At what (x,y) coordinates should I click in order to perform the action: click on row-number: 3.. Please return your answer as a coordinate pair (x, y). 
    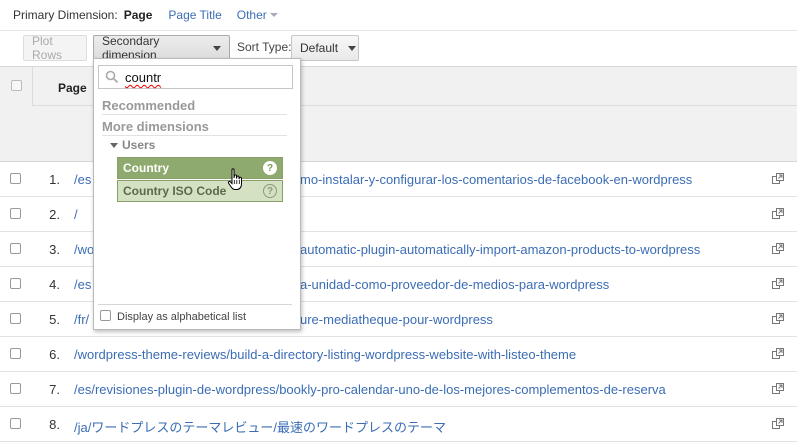
    Looking at the image, I should click on (54, 249).